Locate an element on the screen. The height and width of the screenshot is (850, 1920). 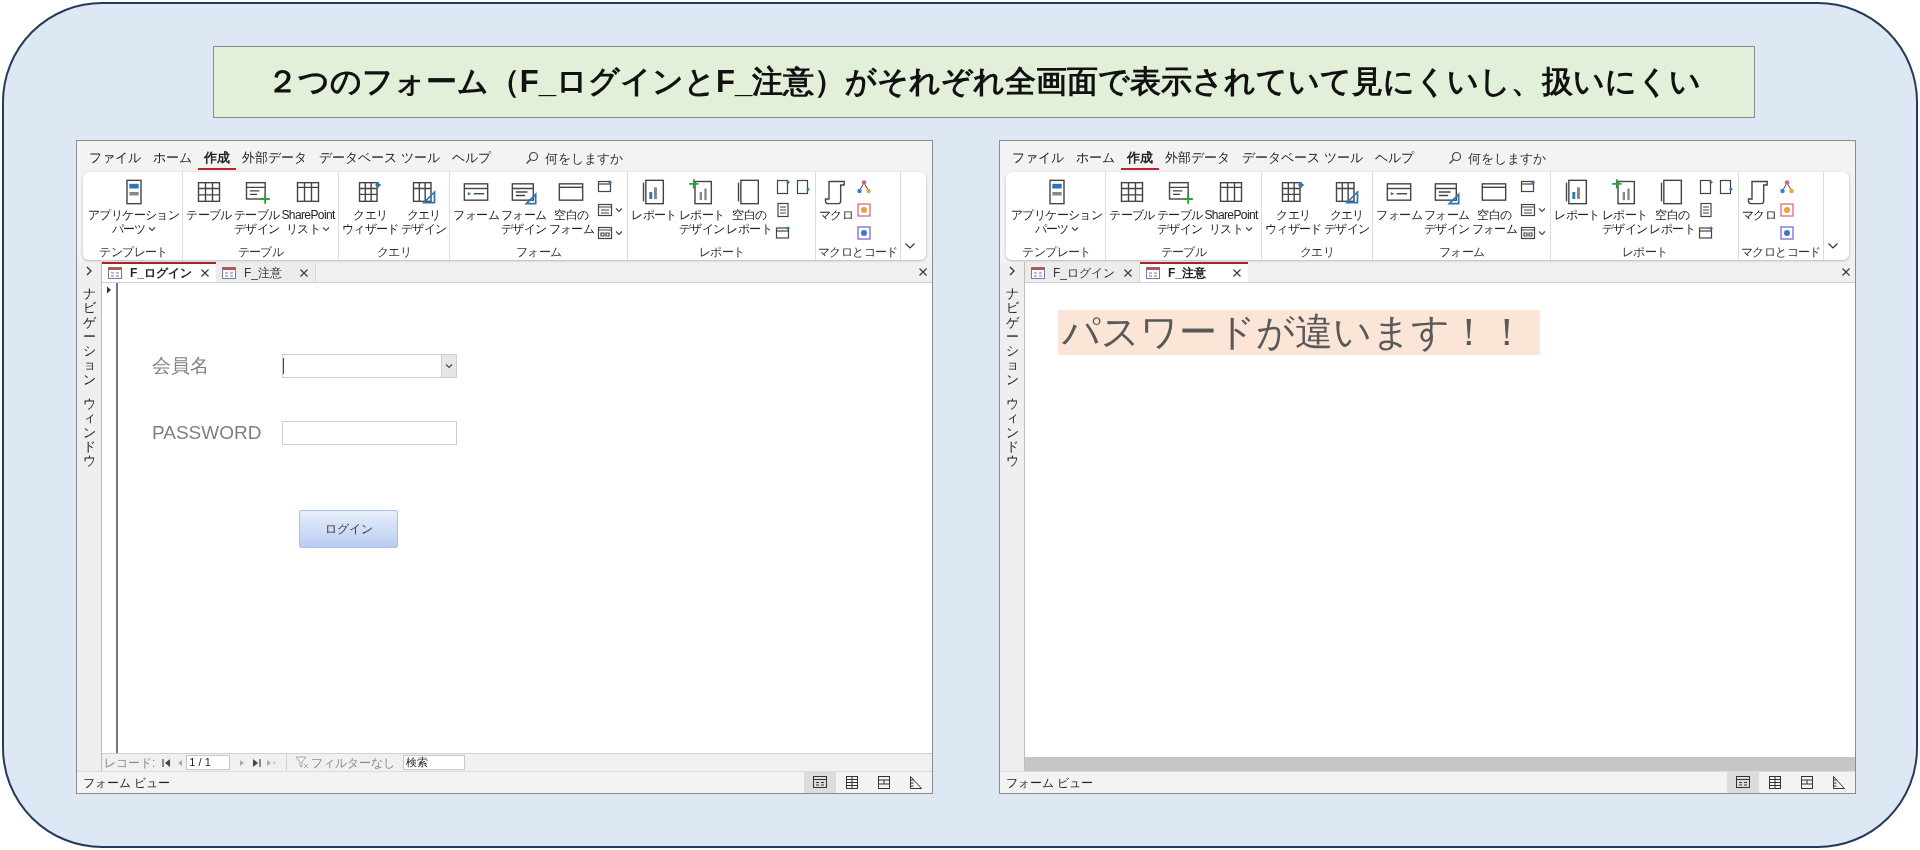
page-lines-icon is located at coordinates (1706, 210).